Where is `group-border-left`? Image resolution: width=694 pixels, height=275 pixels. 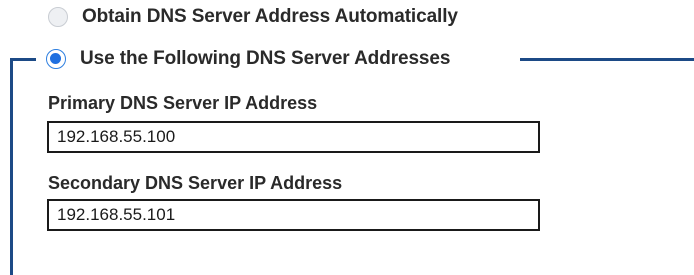 group-border-left is located at coordinates (11, 166).